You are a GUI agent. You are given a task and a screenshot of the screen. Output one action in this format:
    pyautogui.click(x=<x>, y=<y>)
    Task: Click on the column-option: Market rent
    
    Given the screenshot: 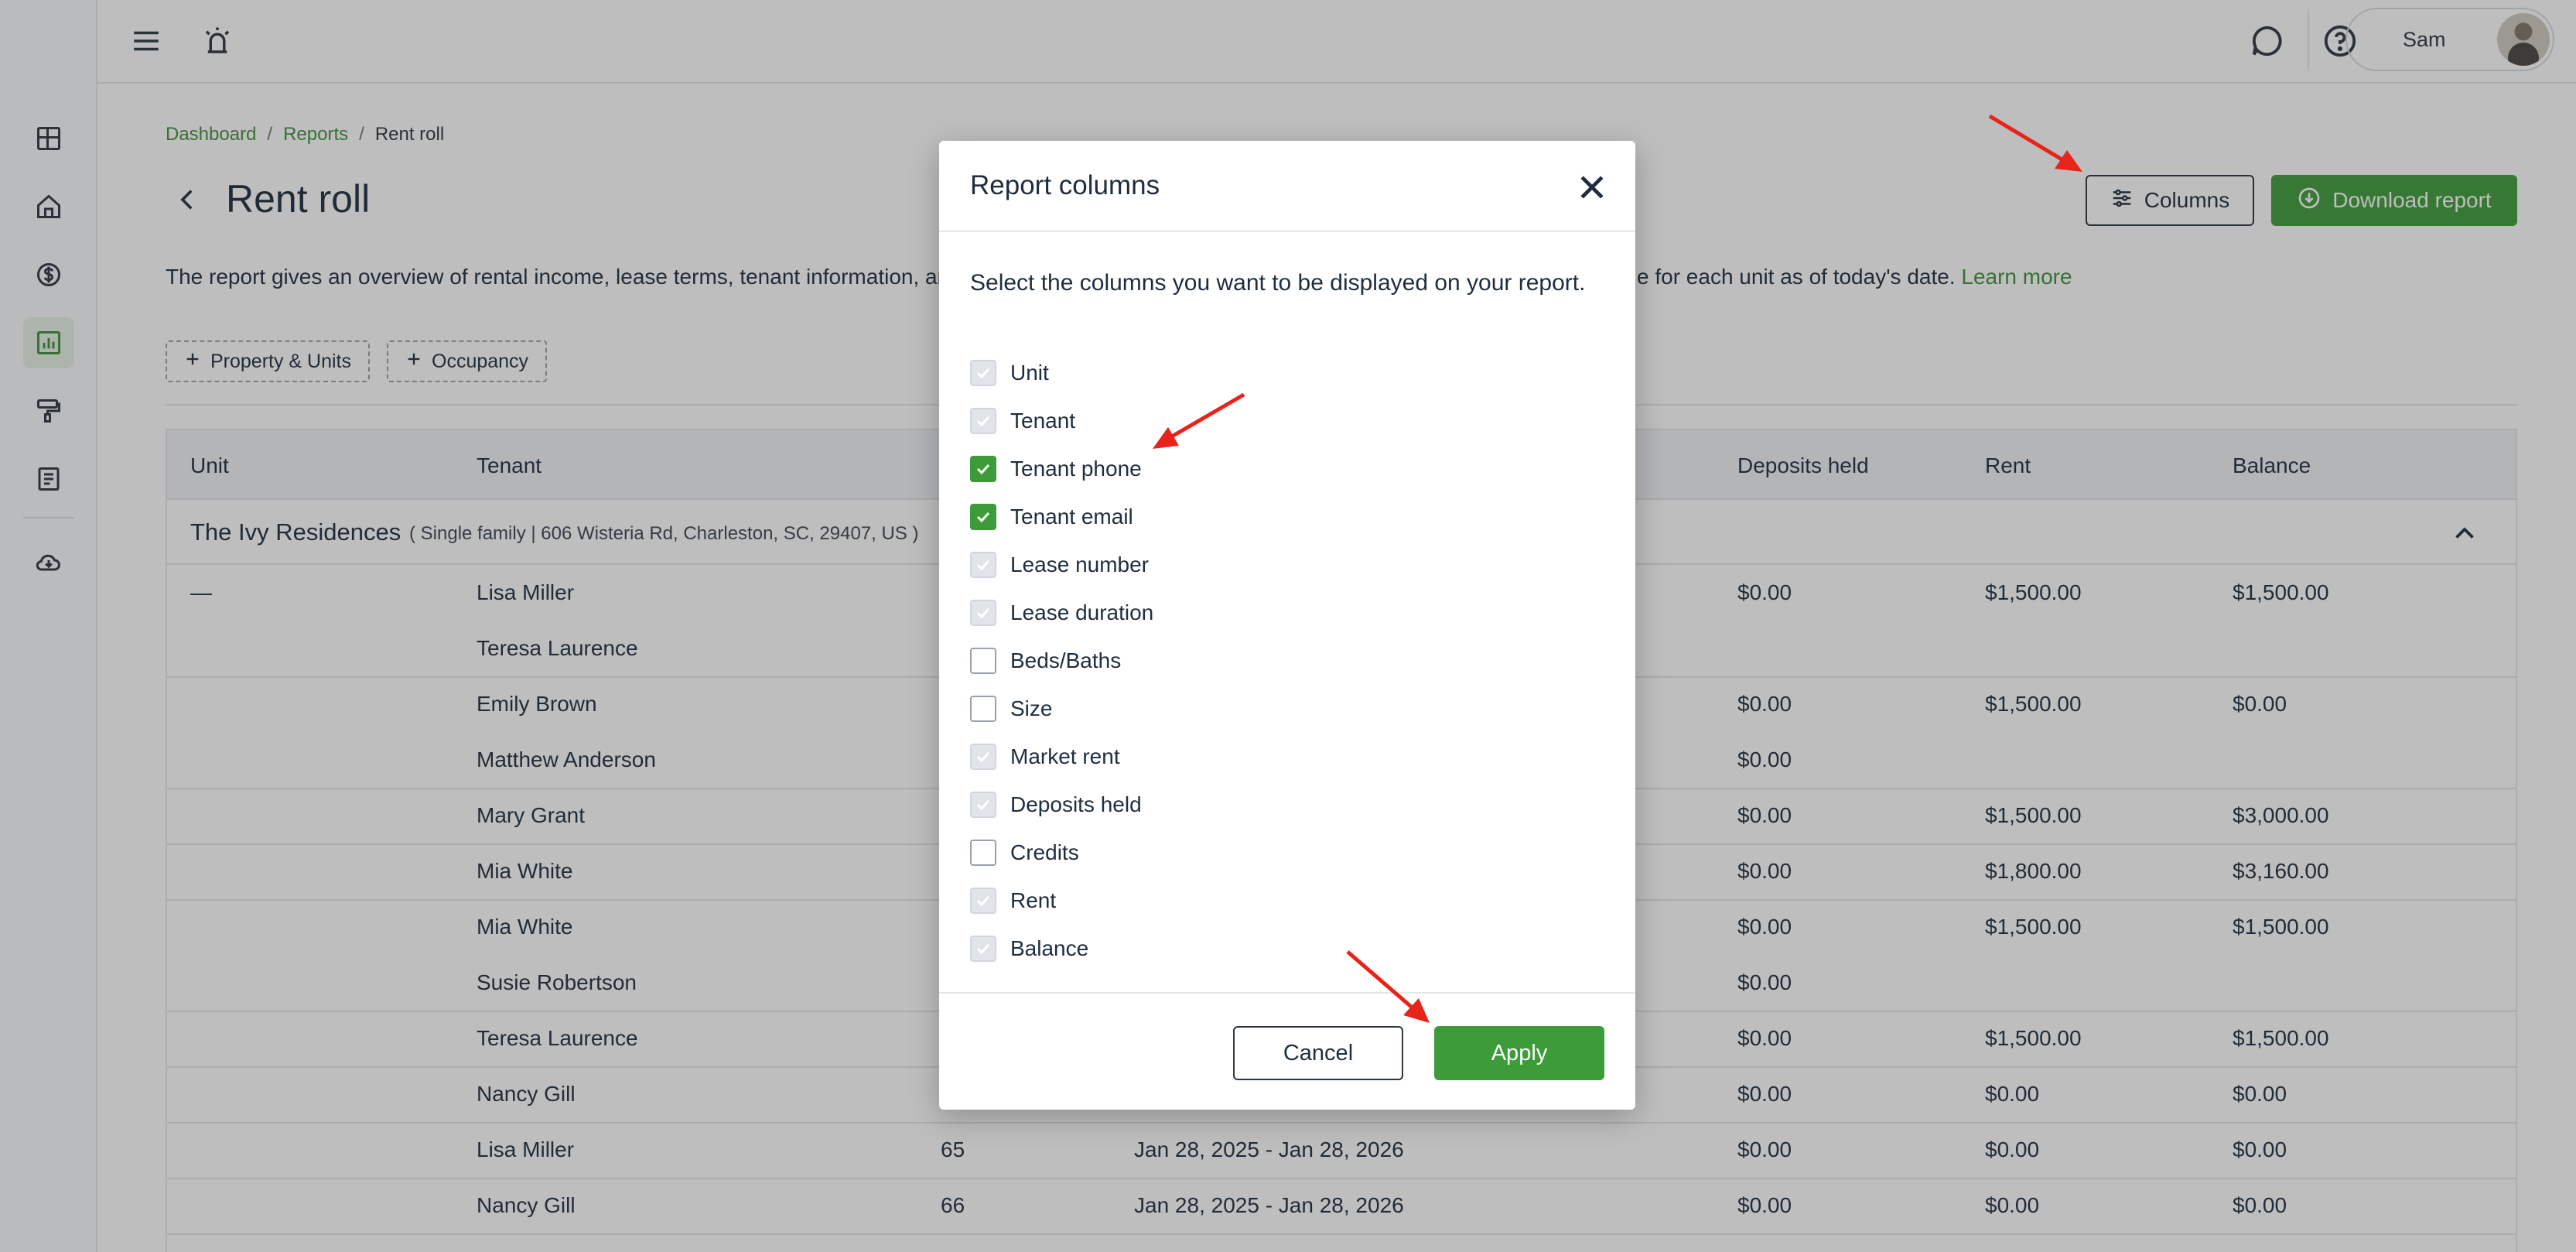 What is the action you would take?
    pyautogui.click(x=1045, y=756)
    